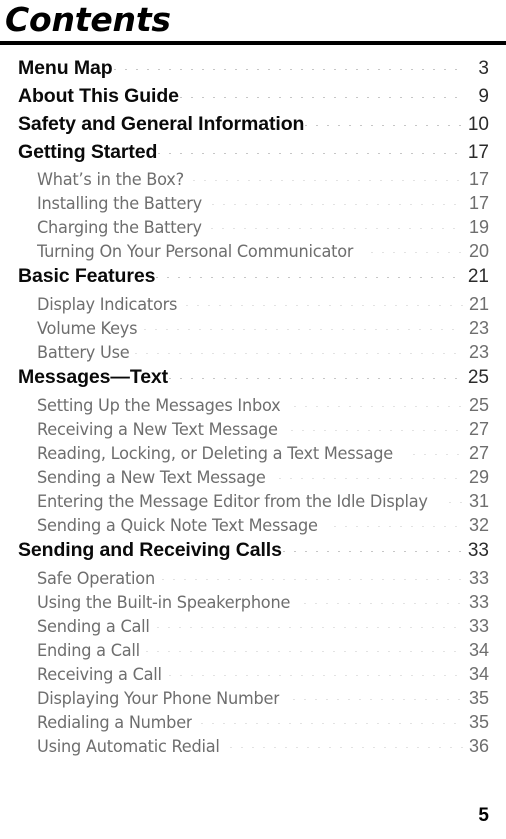  I want to click on toc-entry-label: What’s in the Box?, so click(110, 180).